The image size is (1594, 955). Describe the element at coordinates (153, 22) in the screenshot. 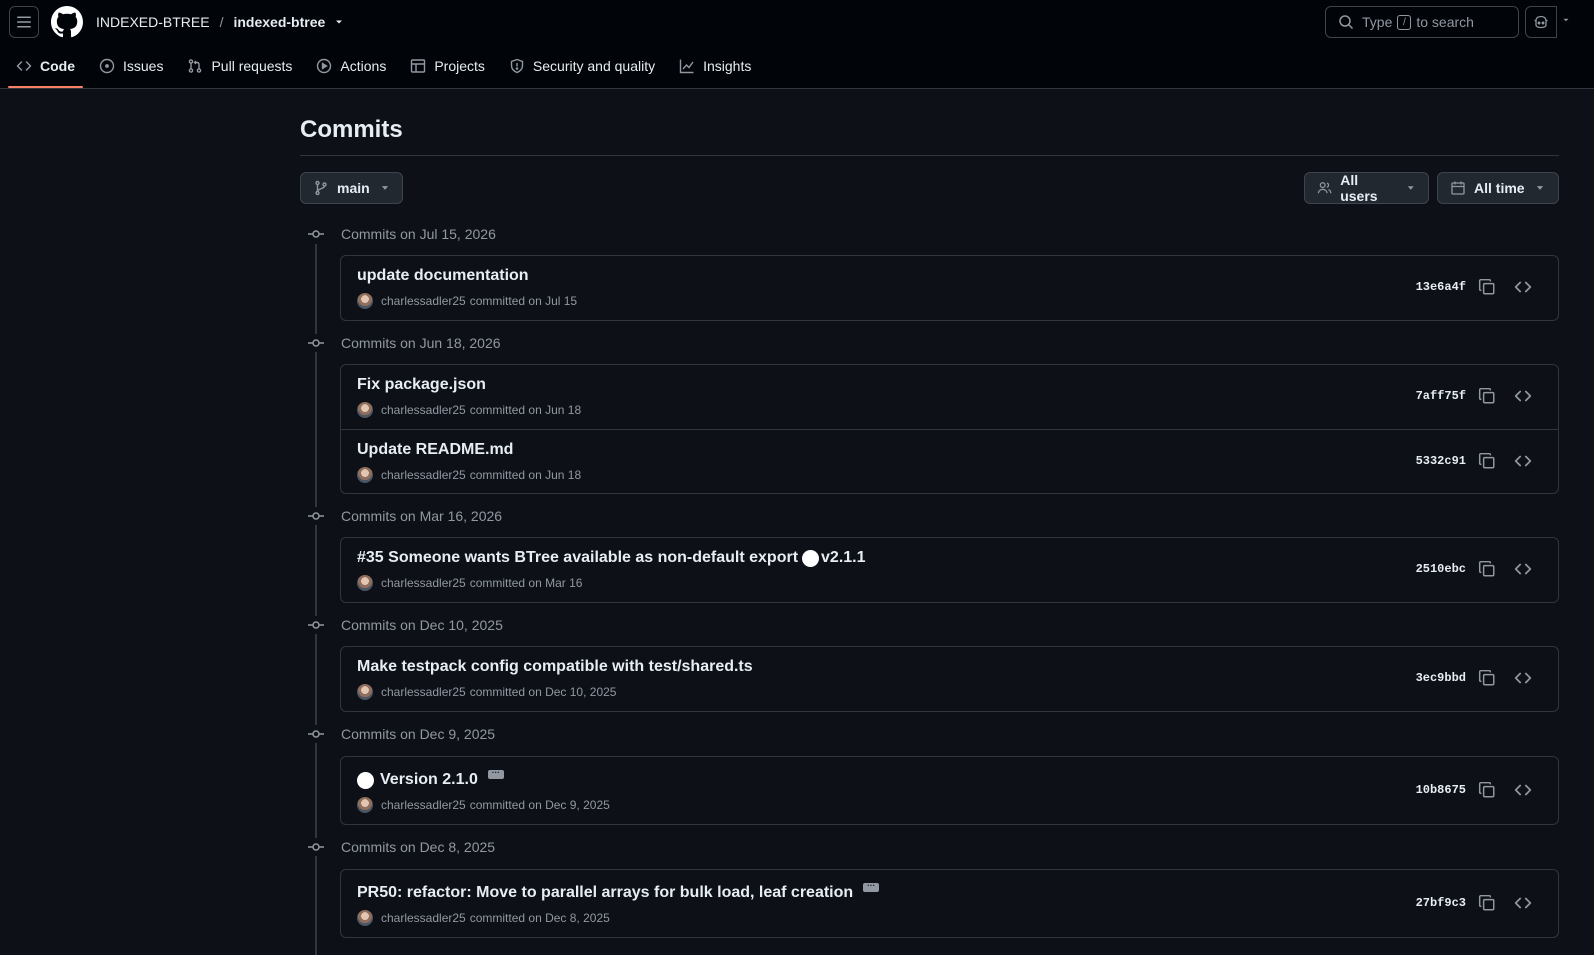

I see `owner-link: INDEXED-BTREE` at that location.